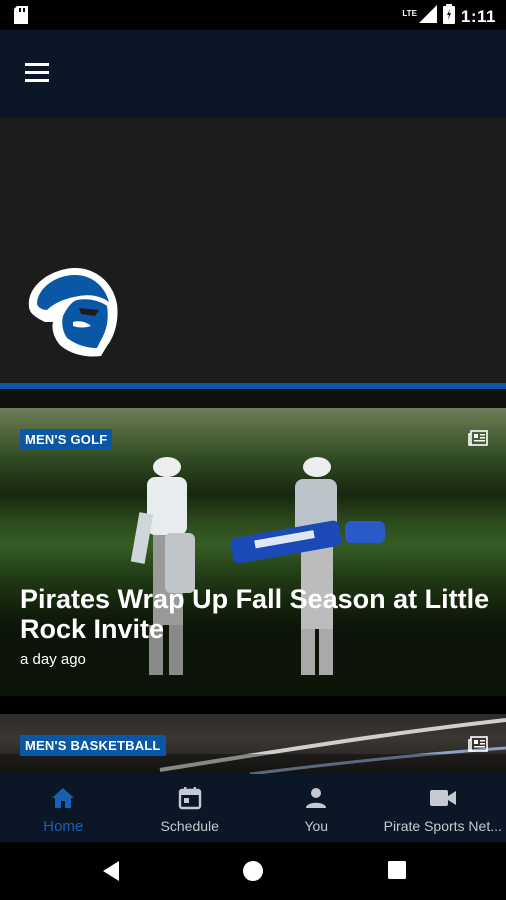 This screenshot has width=506, height=900. I want to click on clock: 1:11, so click(478, 16).